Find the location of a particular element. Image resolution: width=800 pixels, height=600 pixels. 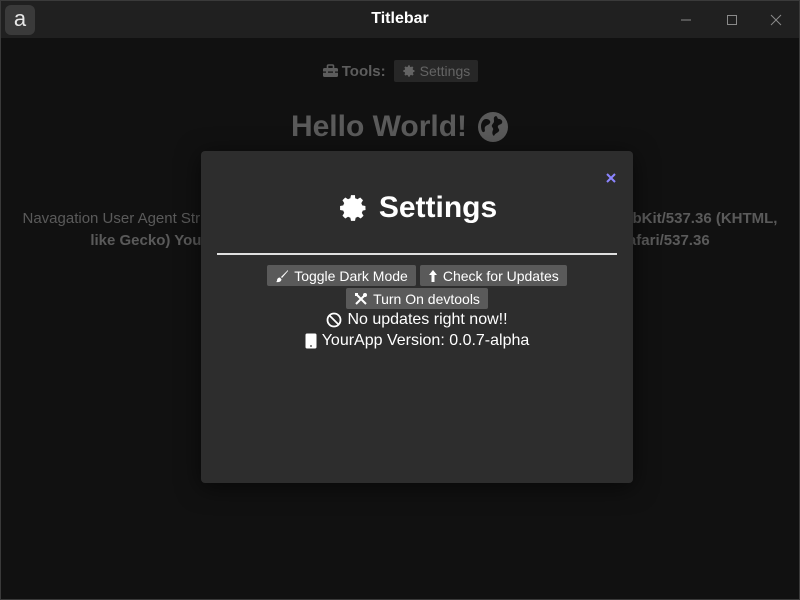

close-window-button is located at coordinates (776, 19).